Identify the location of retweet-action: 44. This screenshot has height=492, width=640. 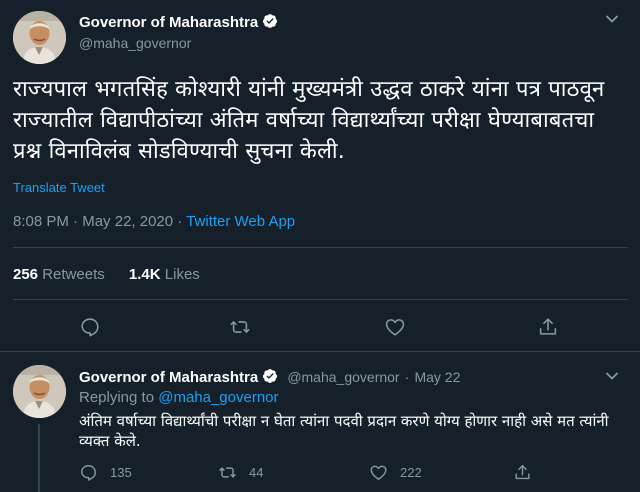
(240, 472).